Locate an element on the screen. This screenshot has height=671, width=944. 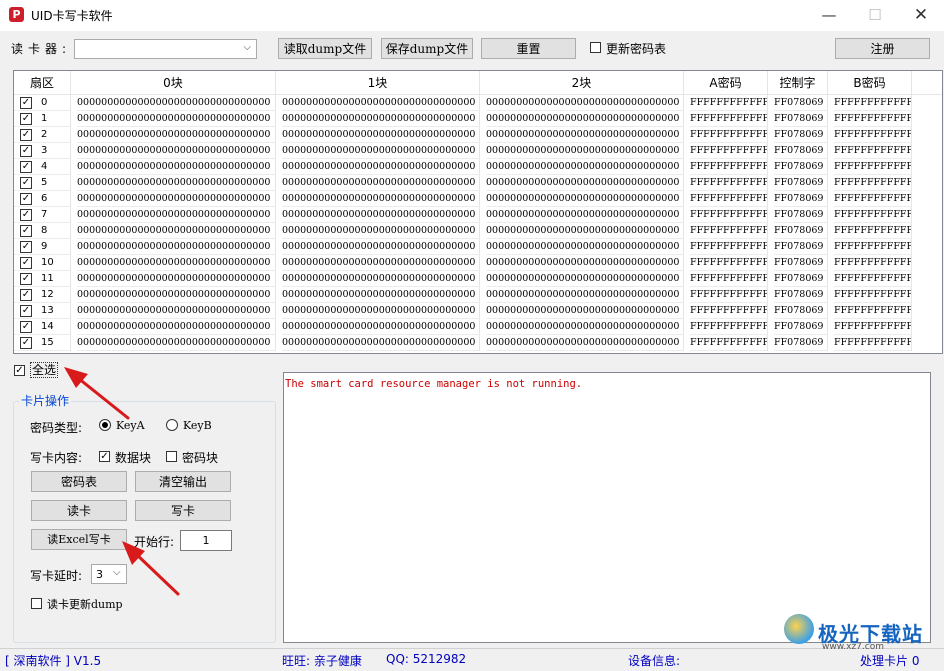
reader-select: ⌵ is located at coordinates (165, 49).